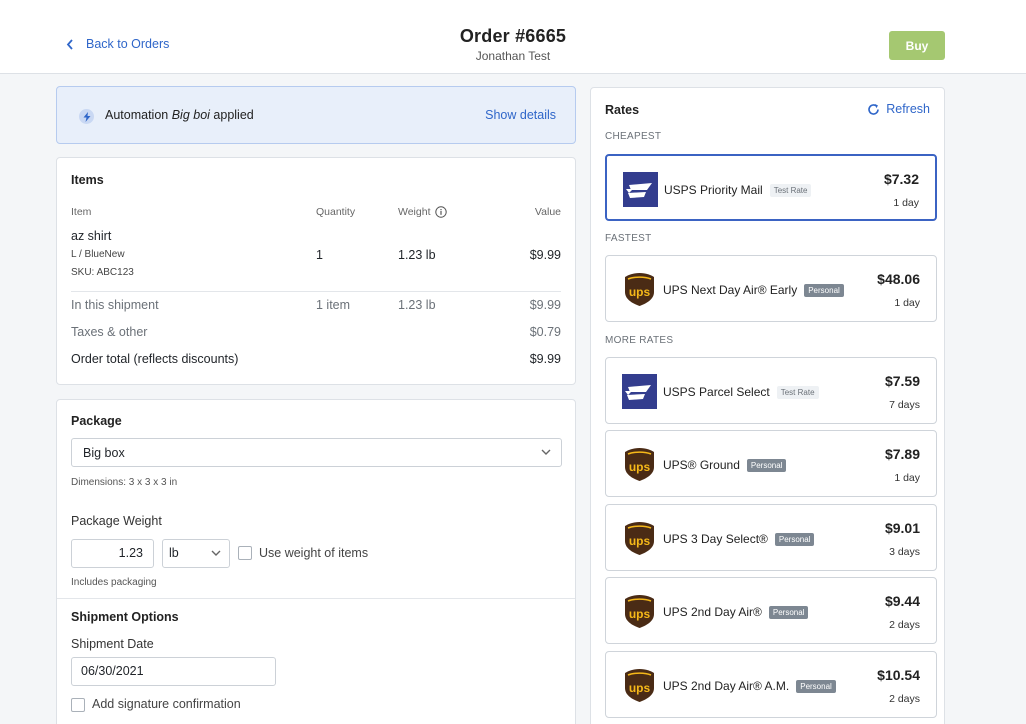  What do you see at coordinates (639, 340) in the screenshot?
I see `more-rates-label: MORE RATES` at bounding box center [639, 340].